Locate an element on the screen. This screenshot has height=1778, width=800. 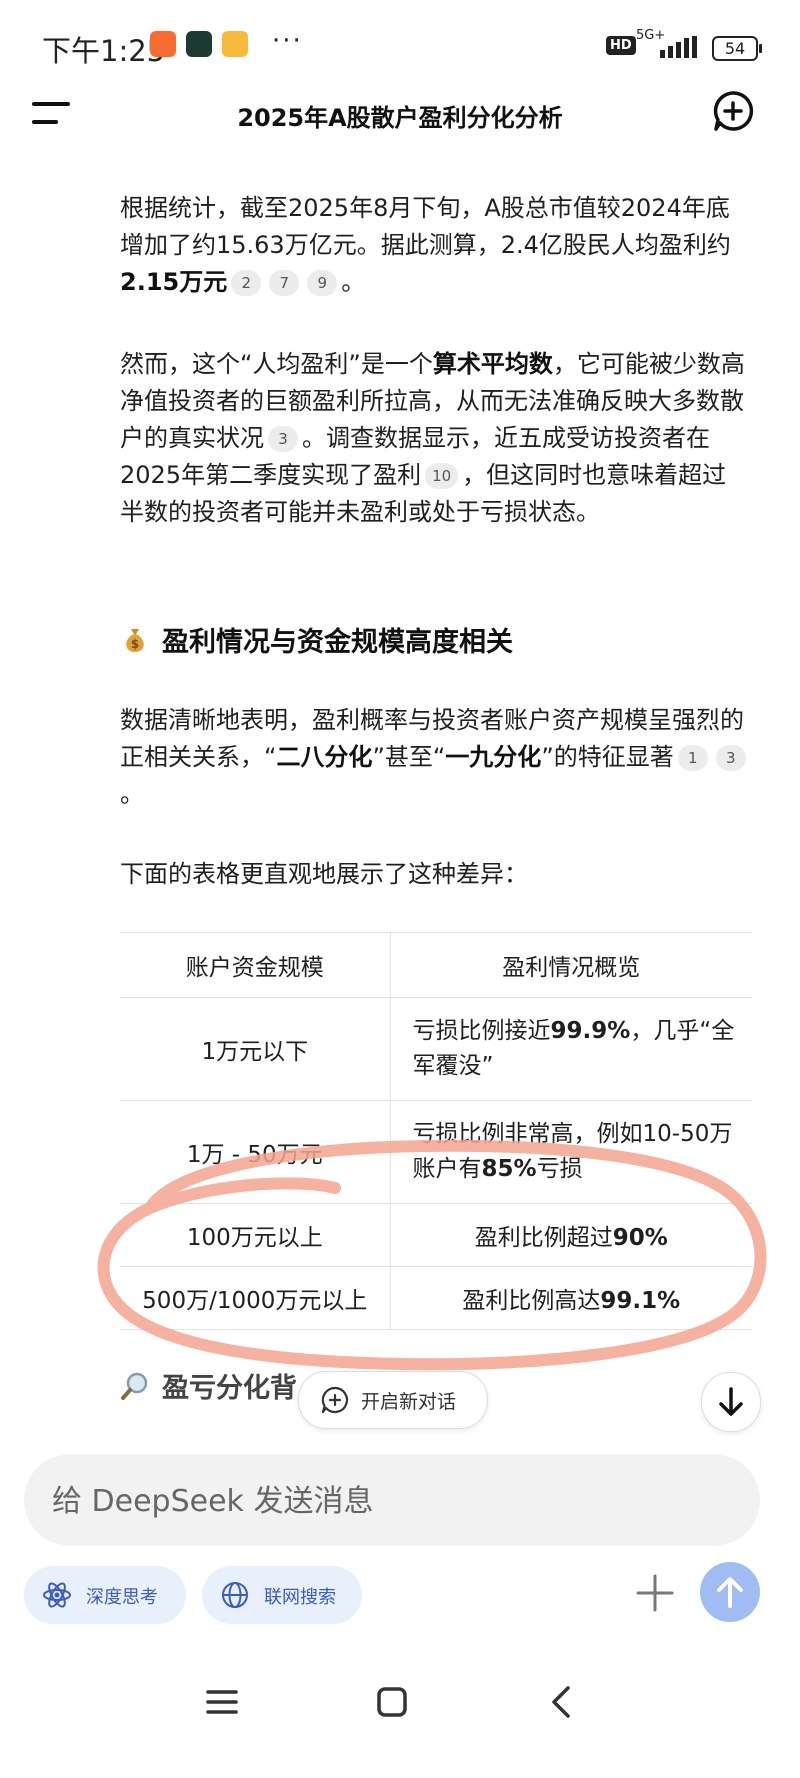
message-composer is located at coordinates (392, 1500).